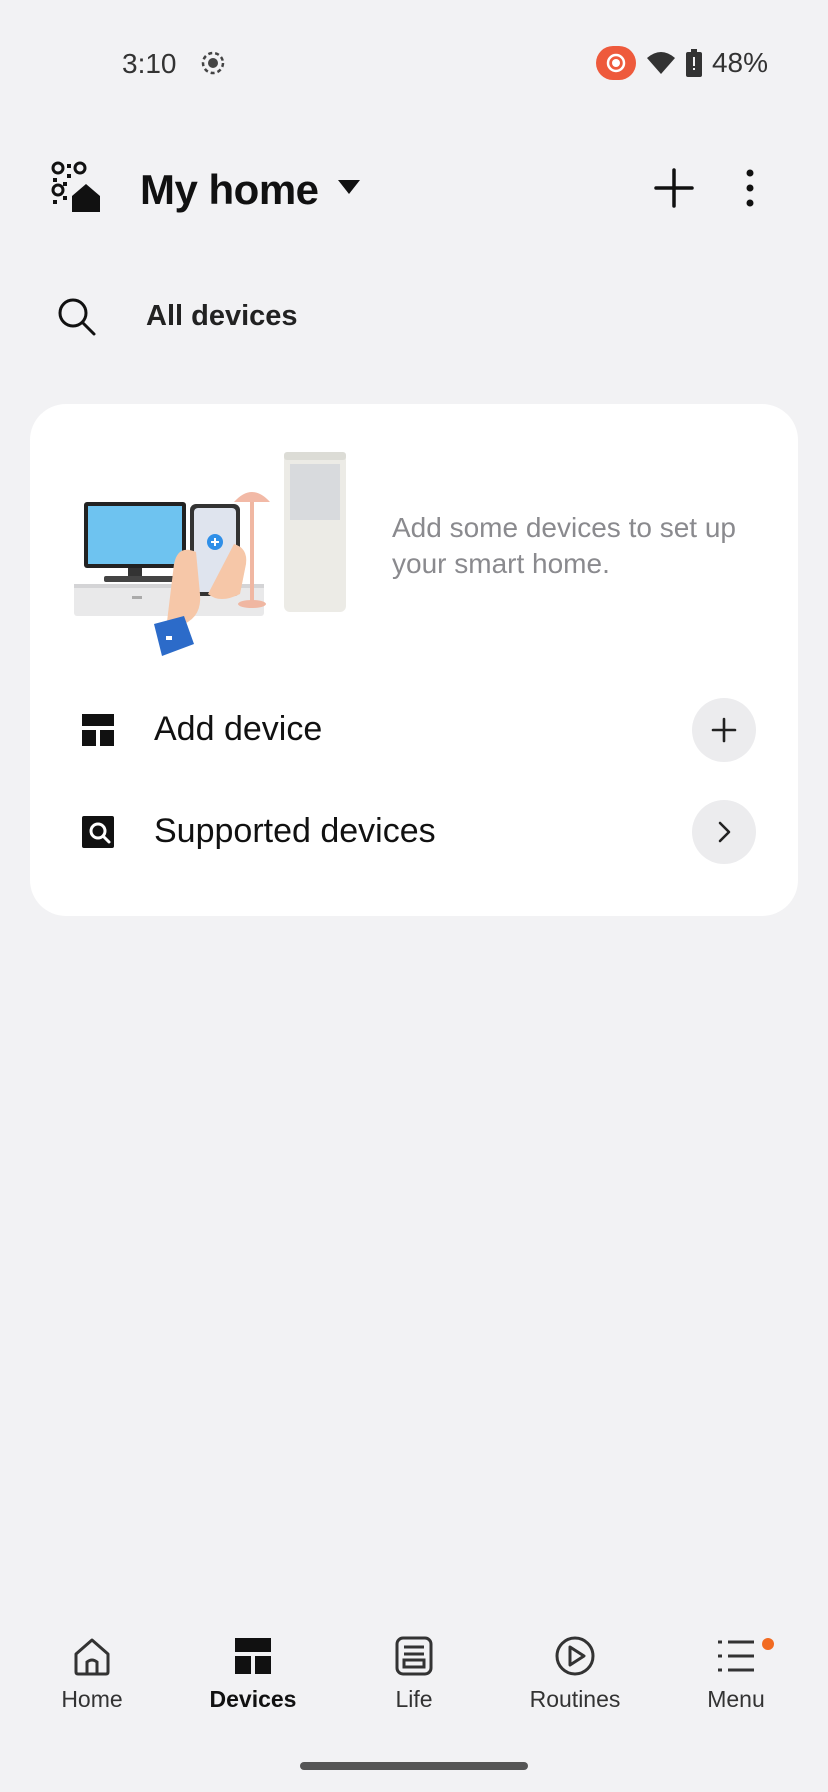  Describe the element at coordinates (575, 1656) in the screenshot. I see `routines-icon` at that location.